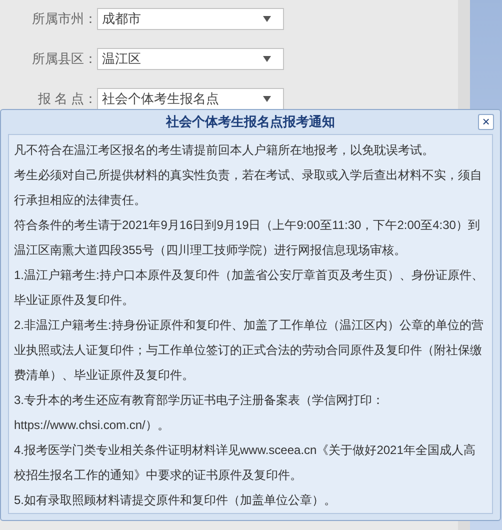  I want to click on notice-paragraph: 5.如有录取照顾材料请提交原件和复印件（加盖单位公章）。, so click(176, 500).